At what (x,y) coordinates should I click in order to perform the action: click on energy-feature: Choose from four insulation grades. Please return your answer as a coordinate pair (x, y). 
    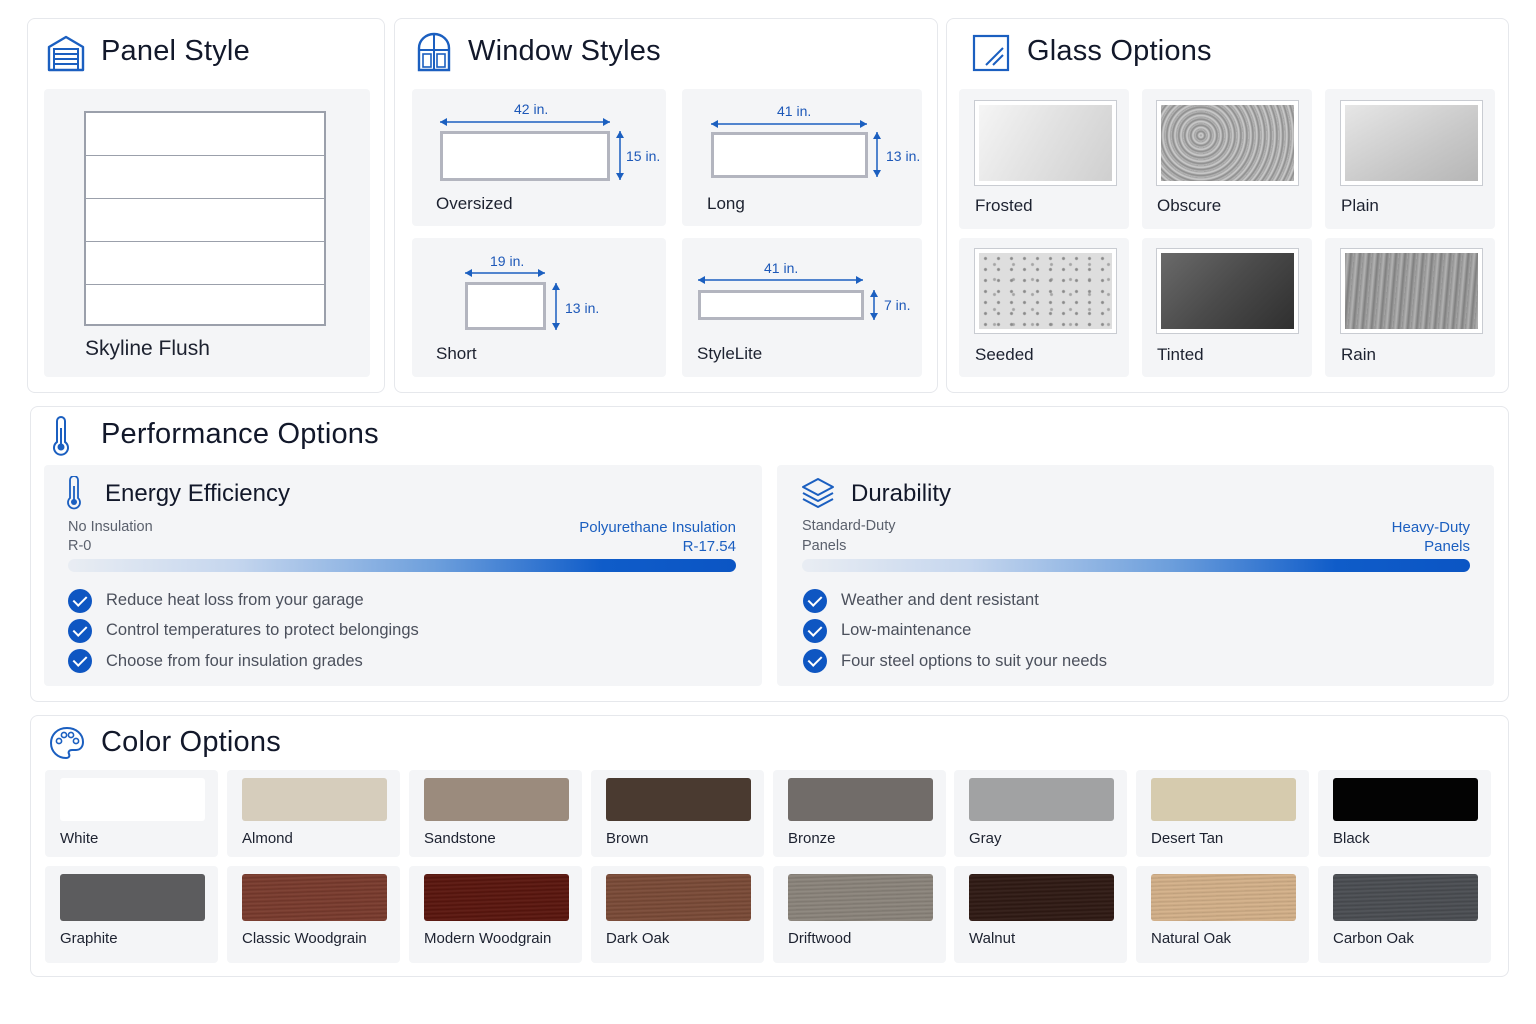
    Looking at the image, I should click on (234, 661).